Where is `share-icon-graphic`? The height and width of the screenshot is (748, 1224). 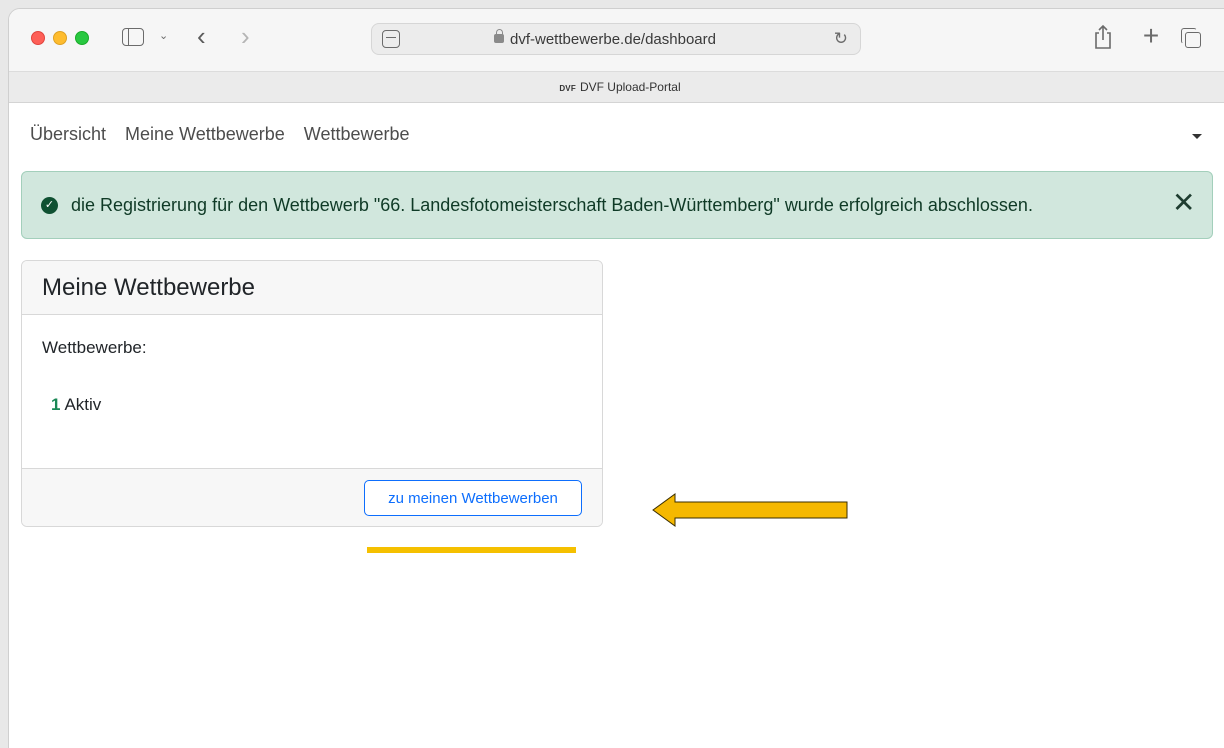 share-icon-graphic is located at coordinates (1103, 36).